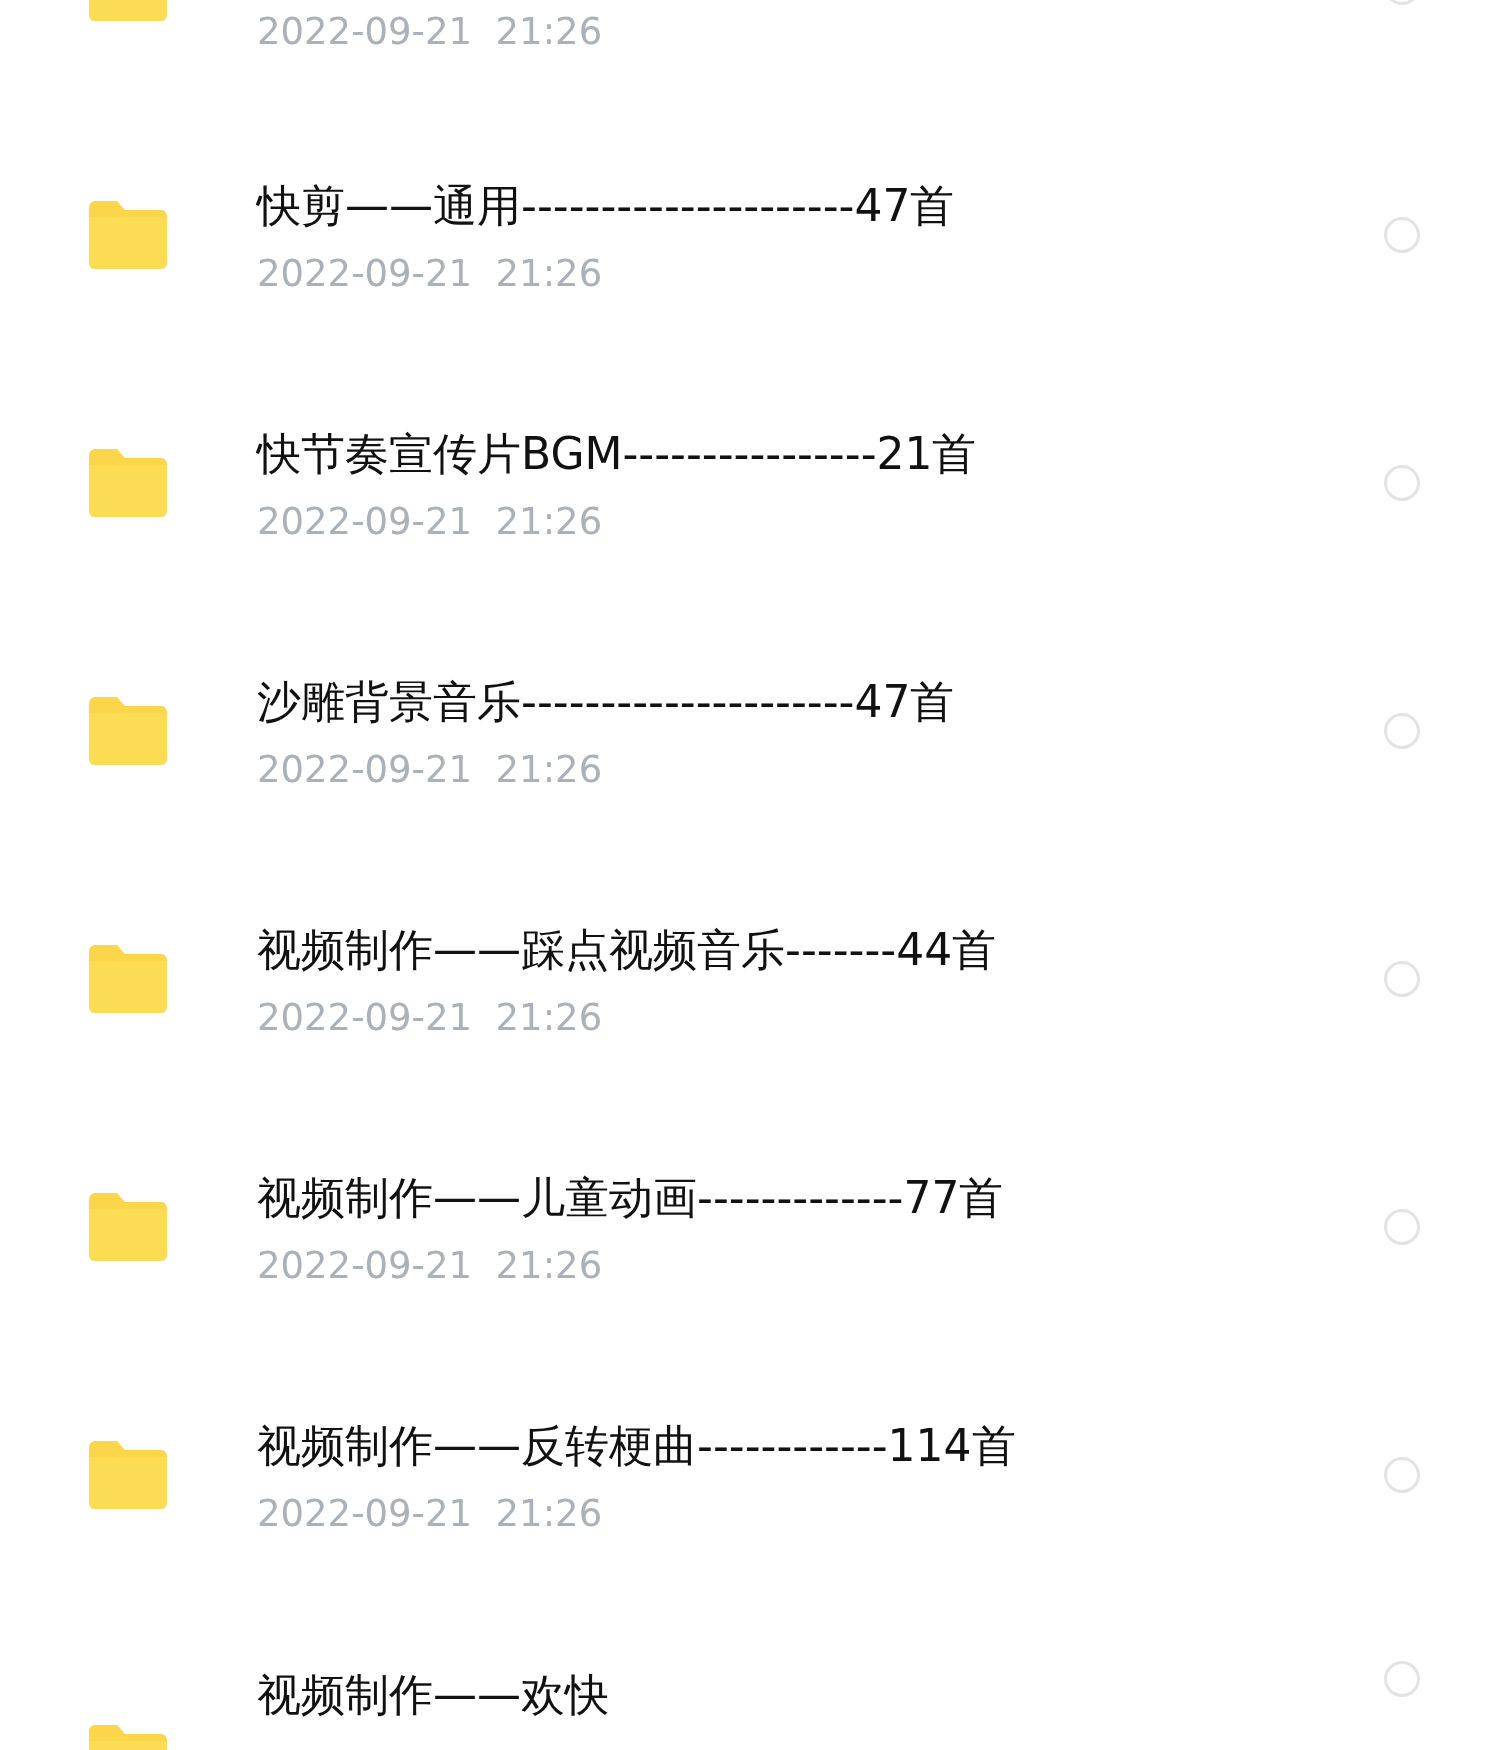 The height and width of the screenshot is (1750, 1500). Describe the element at coordinates (617, 454) in the screenshot. I see `folder-name: 快节奏宣传片BGM----------------21首` at that location.